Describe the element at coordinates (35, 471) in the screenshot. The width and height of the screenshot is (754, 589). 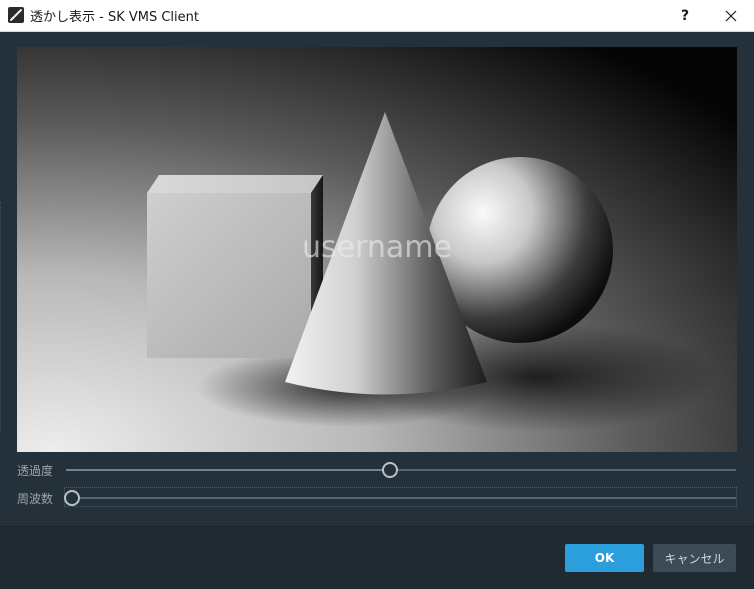
I see `opacity-label: 透過度` at that location.